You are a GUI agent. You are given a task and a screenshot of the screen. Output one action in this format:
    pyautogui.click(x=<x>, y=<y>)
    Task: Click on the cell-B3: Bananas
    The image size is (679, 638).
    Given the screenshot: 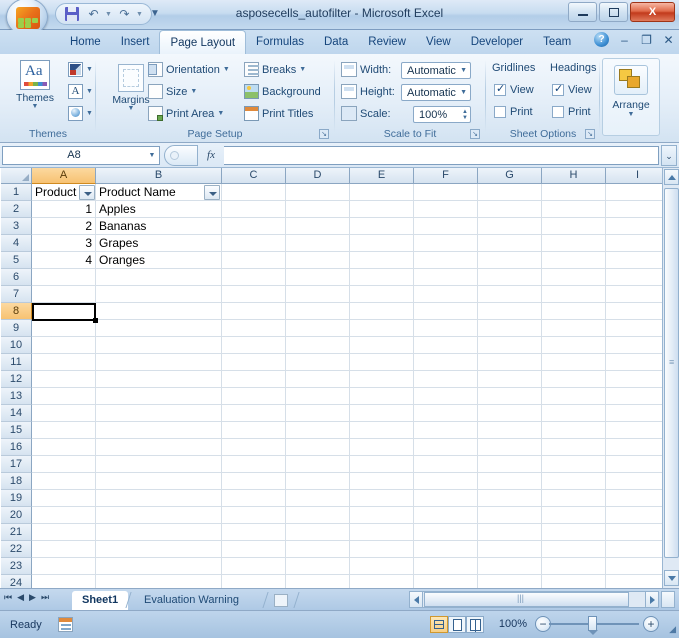 What is the action you would take?
    pyautogui.click(x=159, y=226)
    